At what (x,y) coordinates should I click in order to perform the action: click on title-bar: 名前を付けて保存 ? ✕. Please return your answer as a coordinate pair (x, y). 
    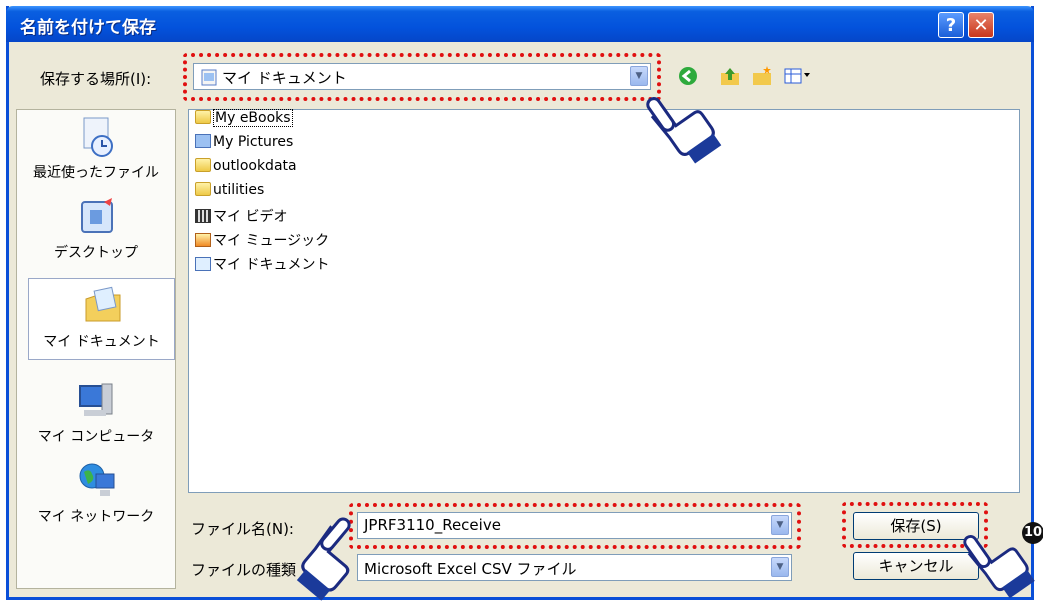
    Looking at the image, I should click on (520, 24).